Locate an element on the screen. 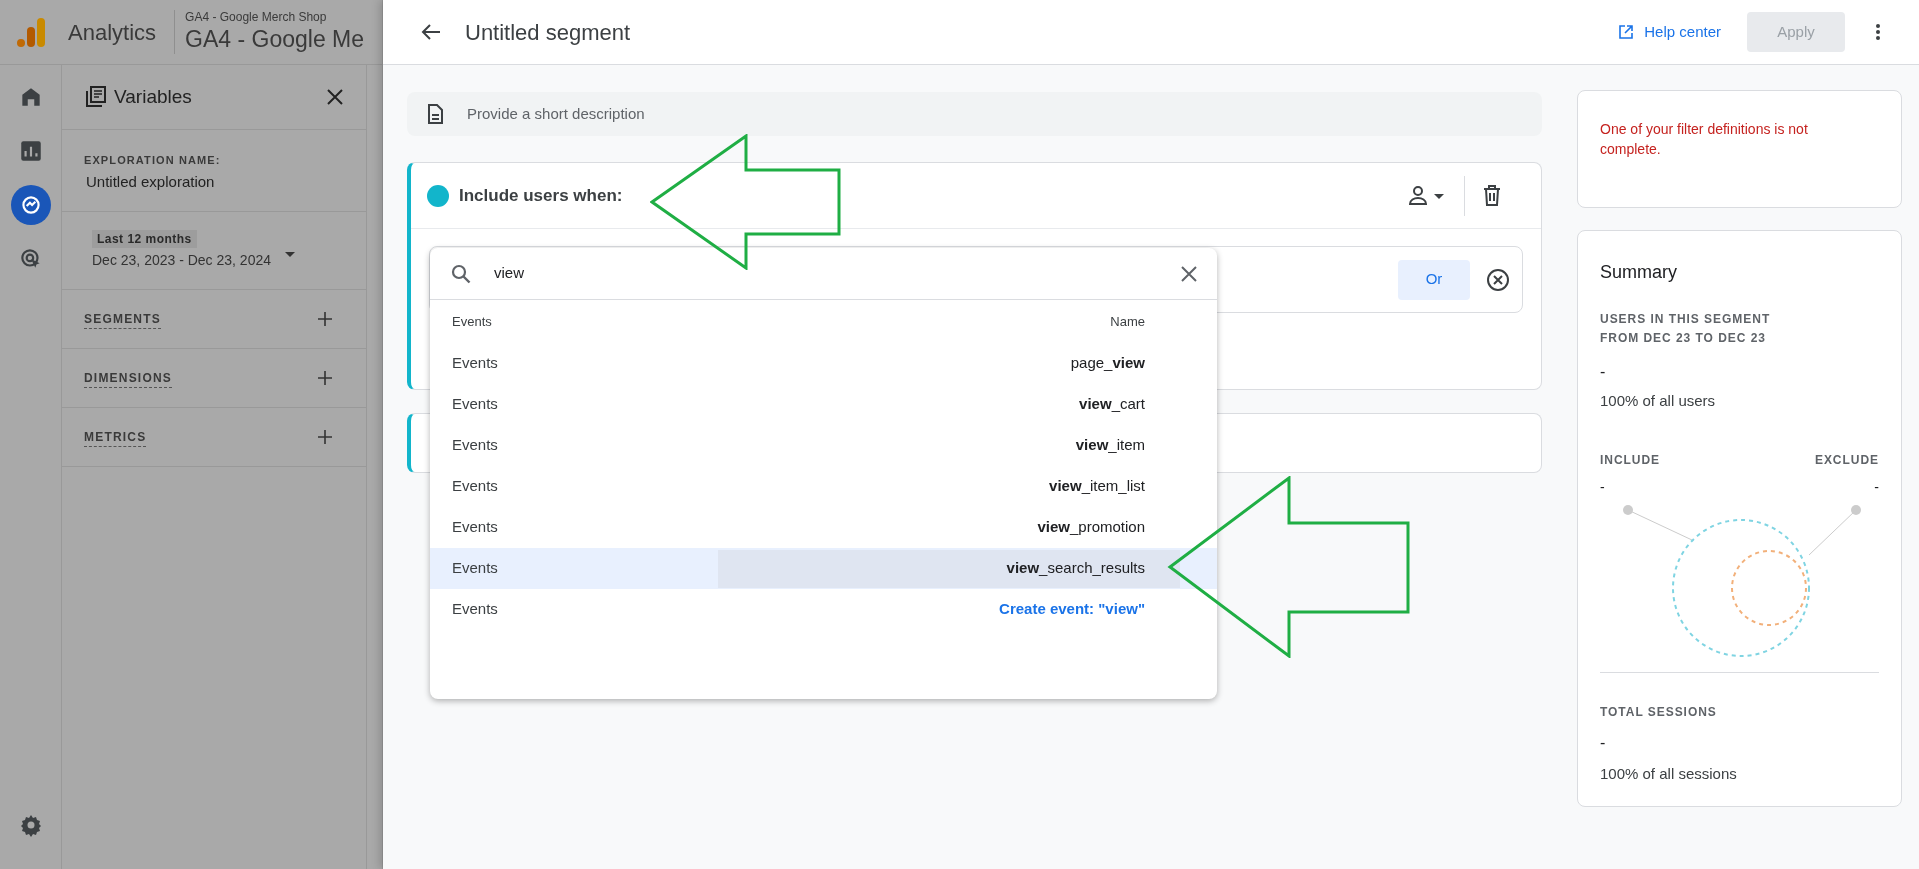  users-share: 100% of all users is located at coordinates (1658, 401).